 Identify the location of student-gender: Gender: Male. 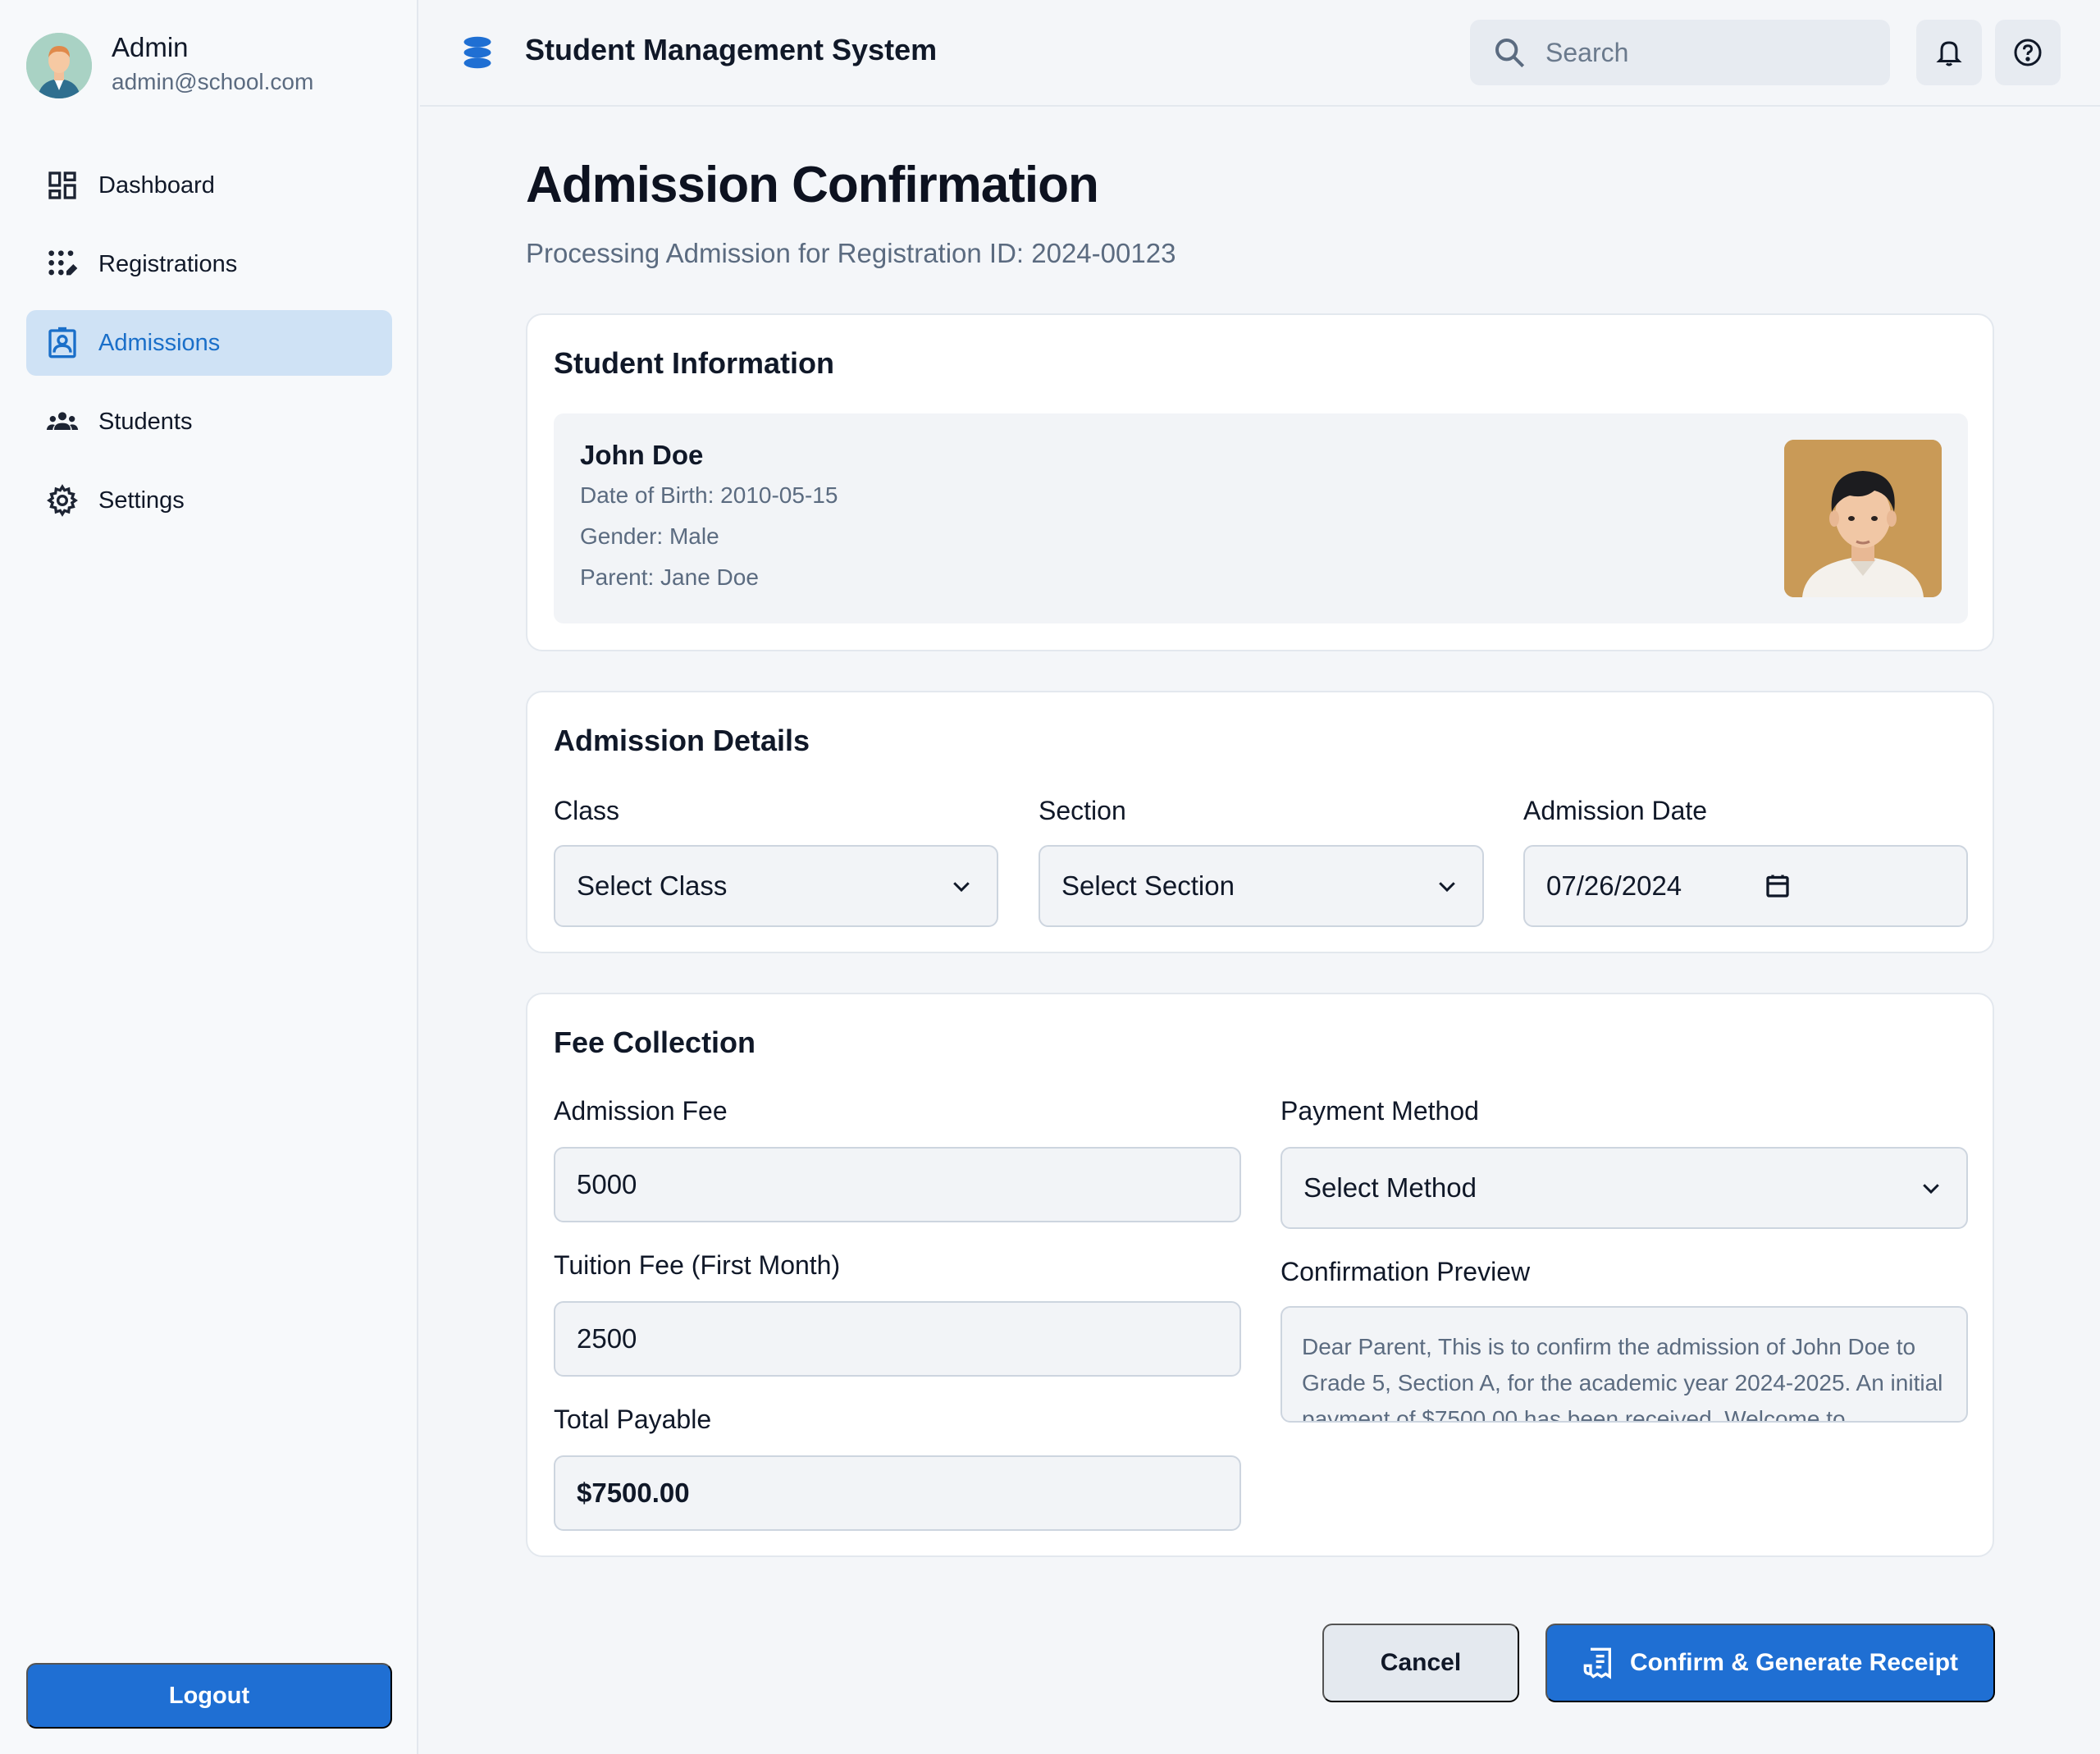
(649, 536).